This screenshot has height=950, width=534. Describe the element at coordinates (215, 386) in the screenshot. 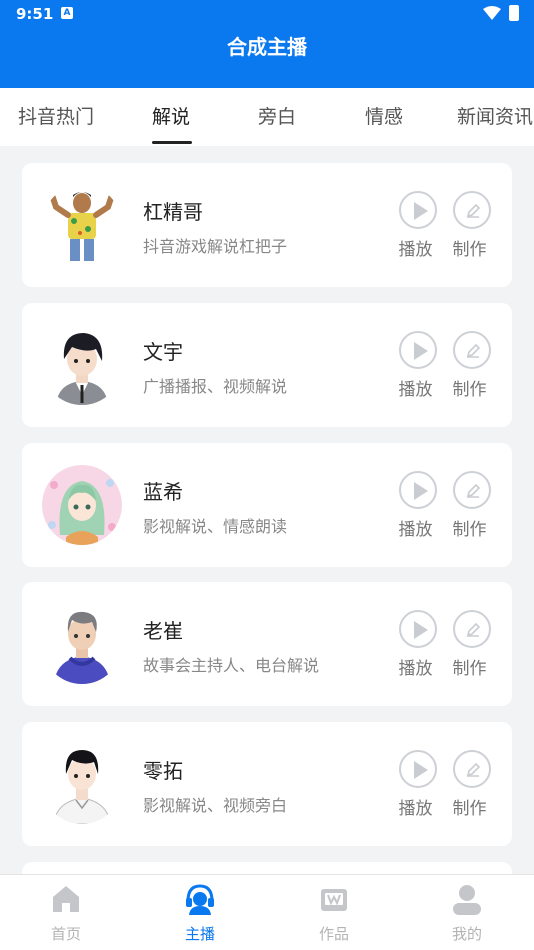

I see `anchor-desc: 广播播报、视频解说` at that location.